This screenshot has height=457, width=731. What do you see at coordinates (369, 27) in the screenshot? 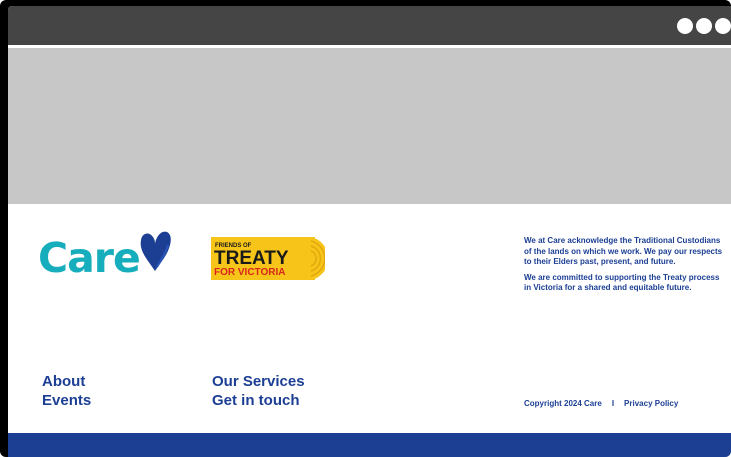
I see `window-titlebar` at bounding box center [369, 27].